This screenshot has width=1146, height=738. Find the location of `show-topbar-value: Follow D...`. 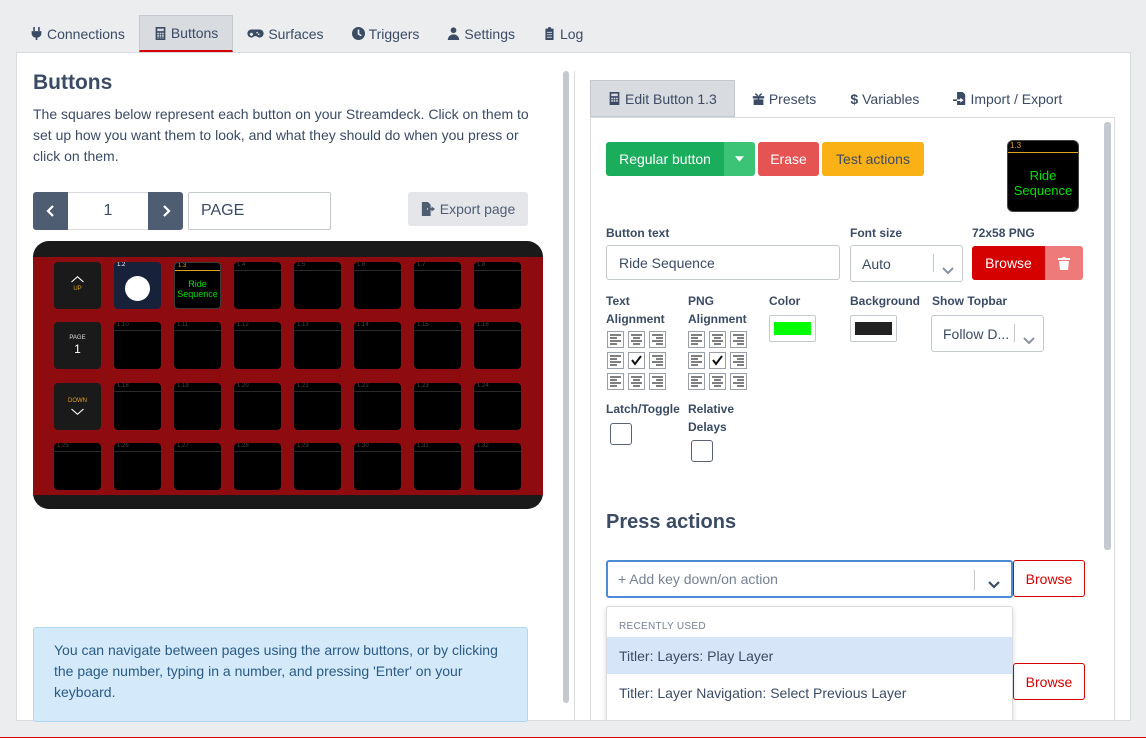

show-topbar-value: Follow D... is located at coordinates (976, 333).